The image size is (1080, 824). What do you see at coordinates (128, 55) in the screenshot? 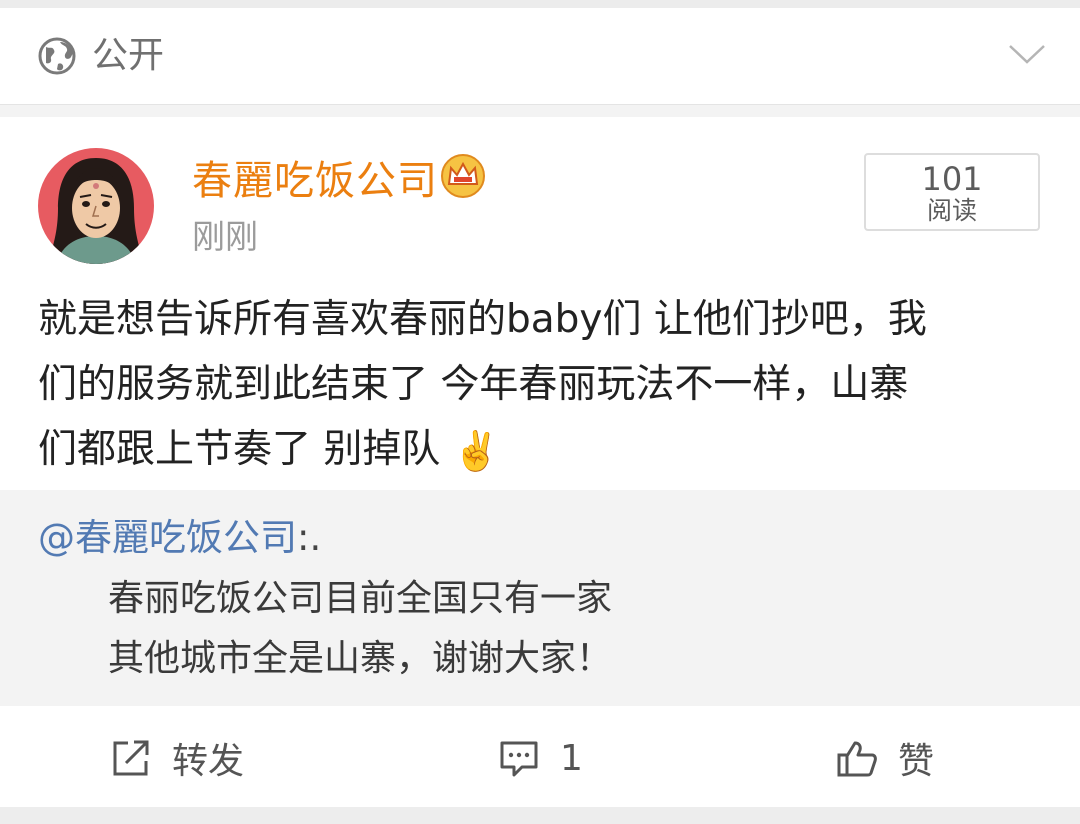
I see `visibility-label: 公开` at bounding box center [128, 55].